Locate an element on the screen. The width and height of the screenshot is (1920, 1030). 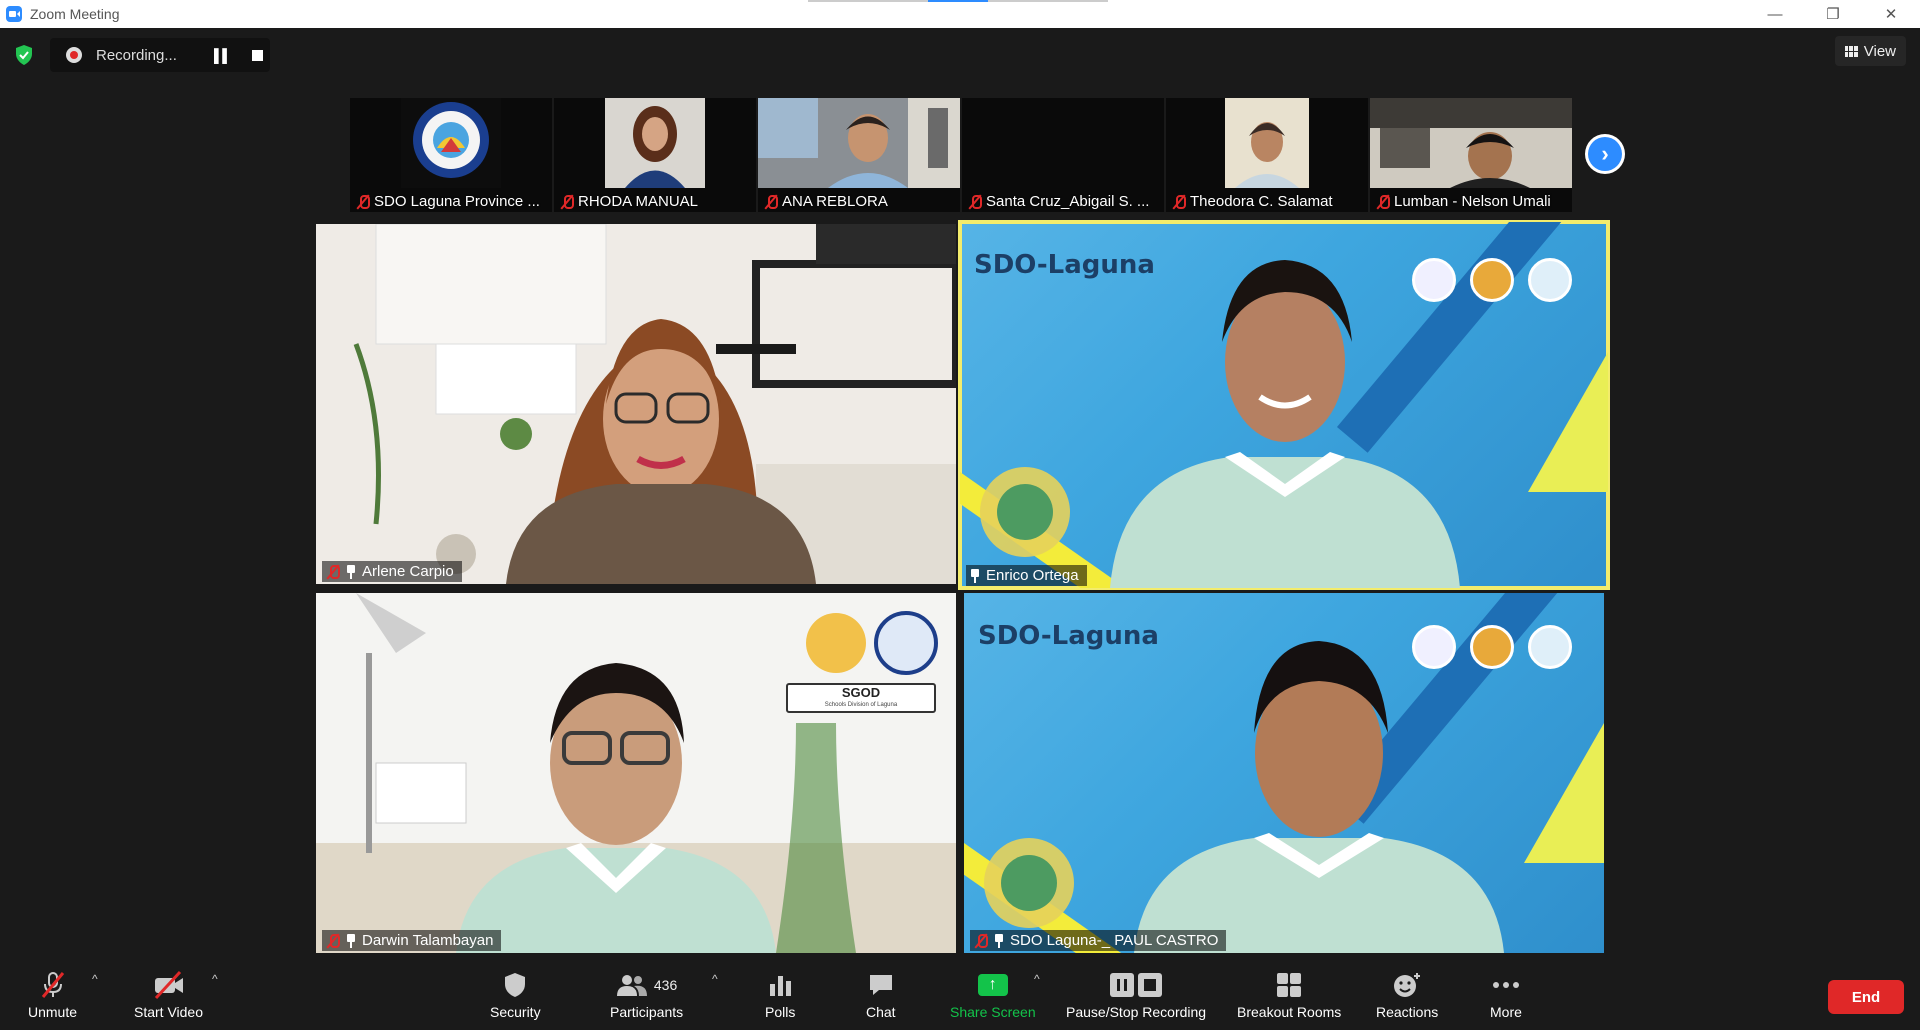
polls-button: Polls is located at coordinates (780, 995).